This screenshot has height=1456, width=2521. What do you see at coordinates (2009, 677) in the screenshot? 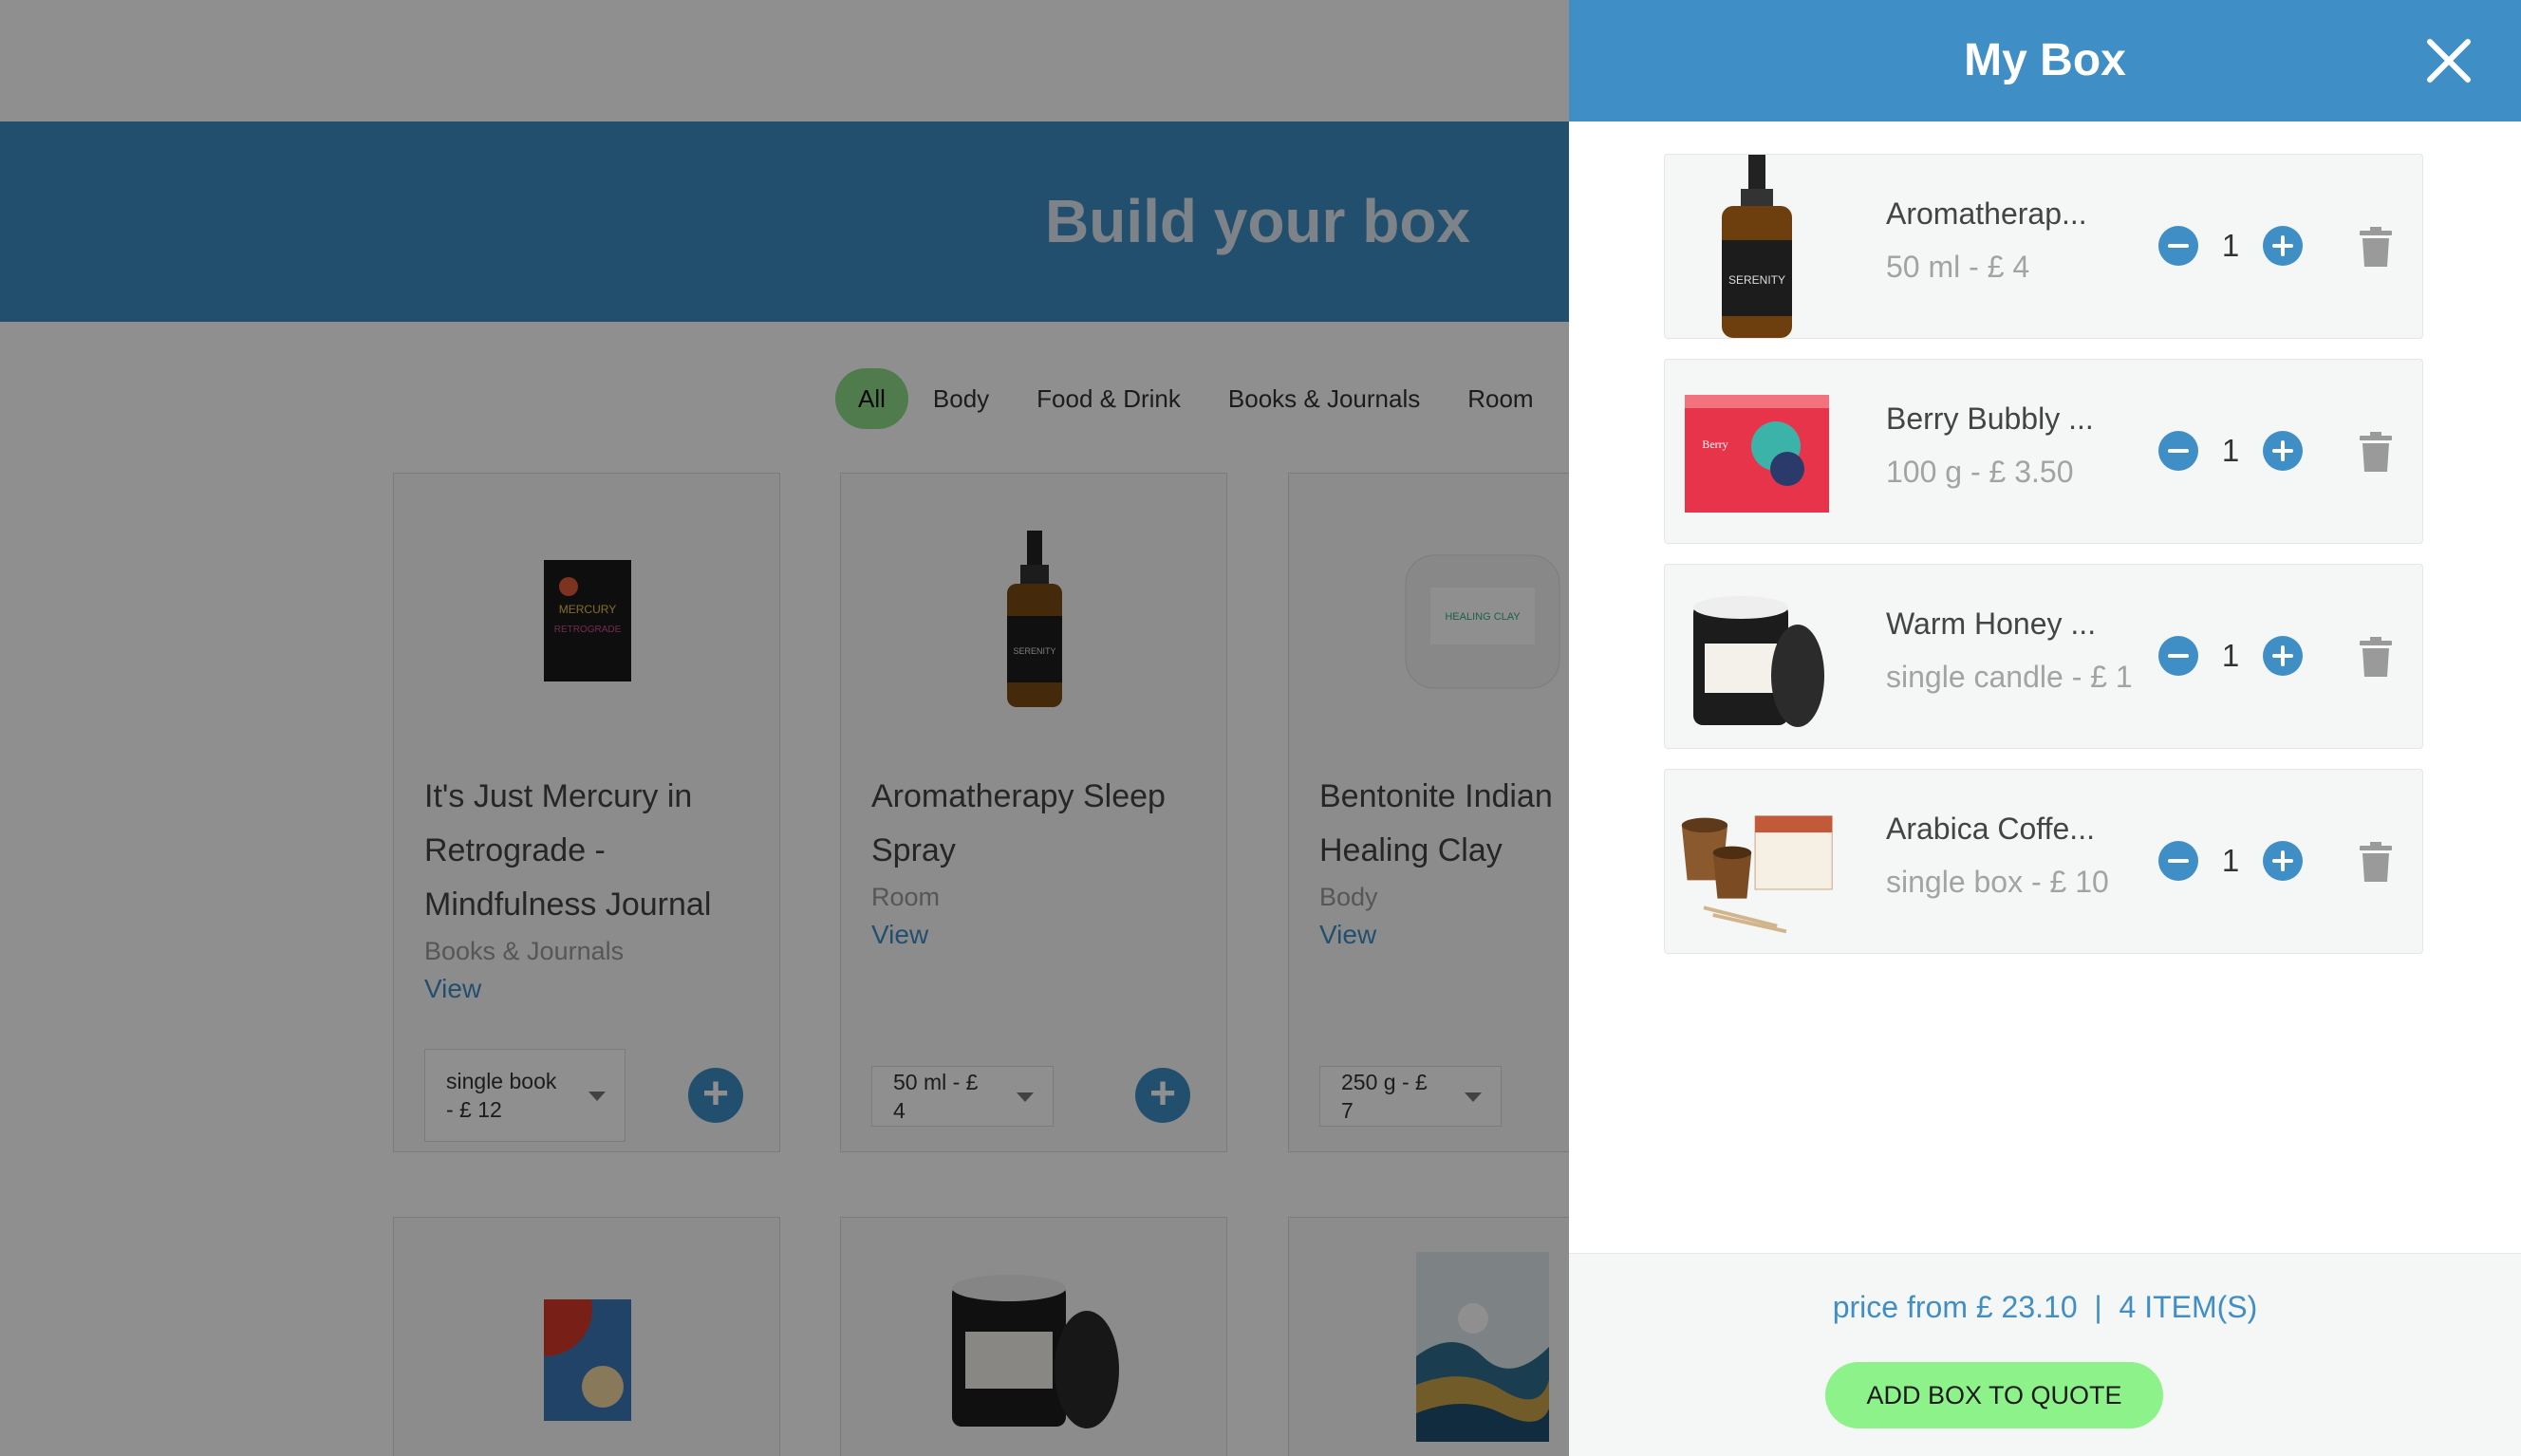
I see `item-variant: single candle - £ 1` at bounding box center [2009, 677].